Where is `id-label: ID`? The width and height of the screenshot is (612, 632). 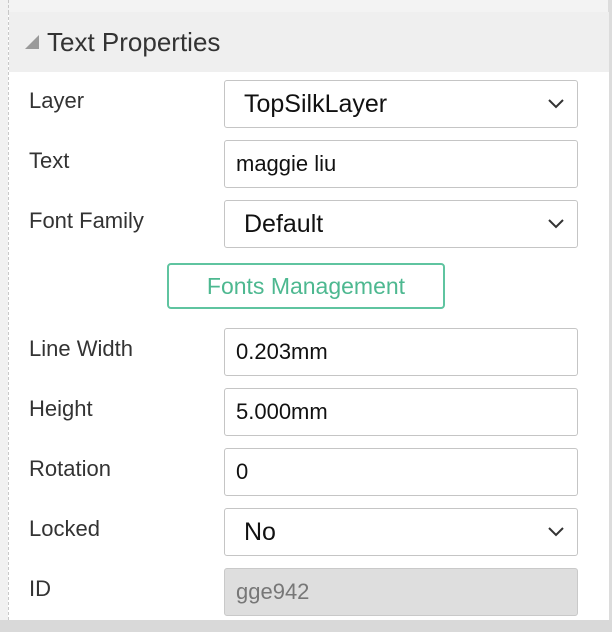 id-label: ID is located at coordinates (40, 588).